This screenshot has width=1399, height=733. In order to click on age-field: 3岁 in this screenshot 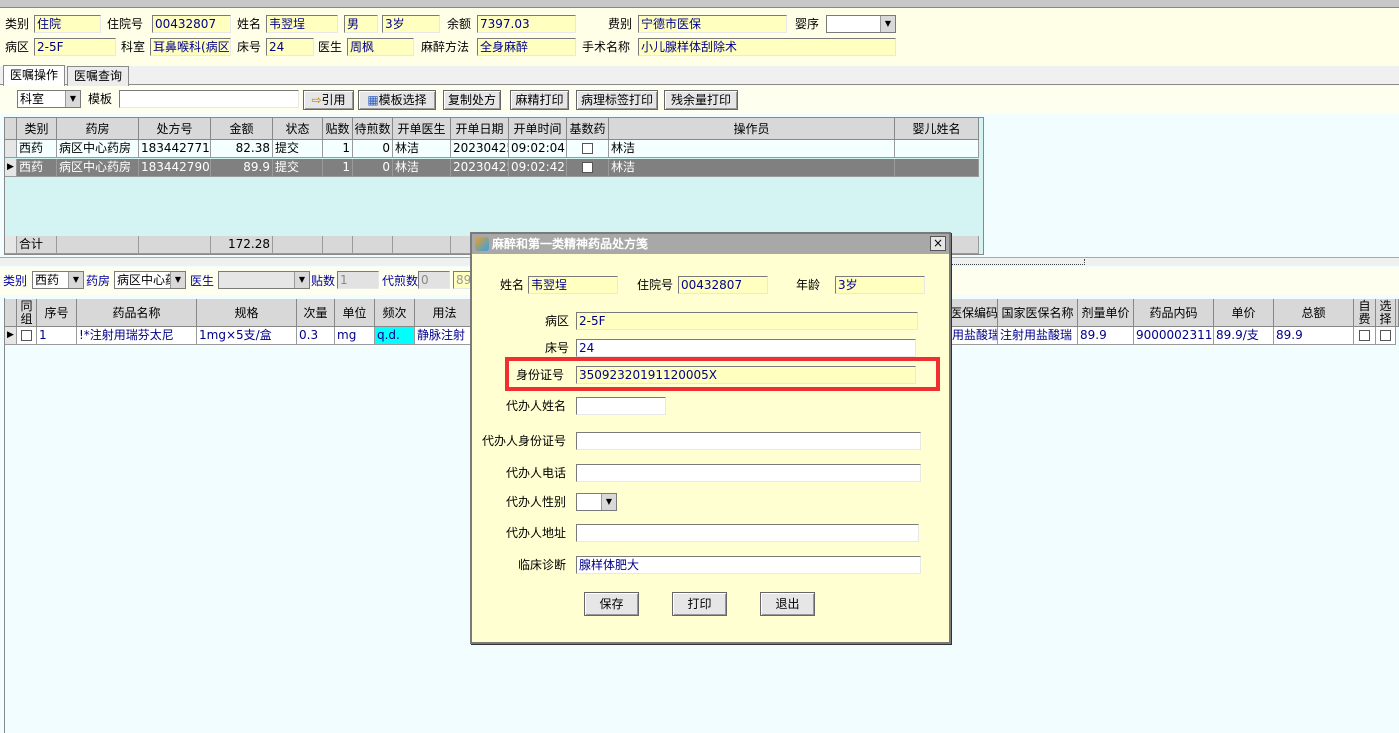, I will do `click(411, 24)`.